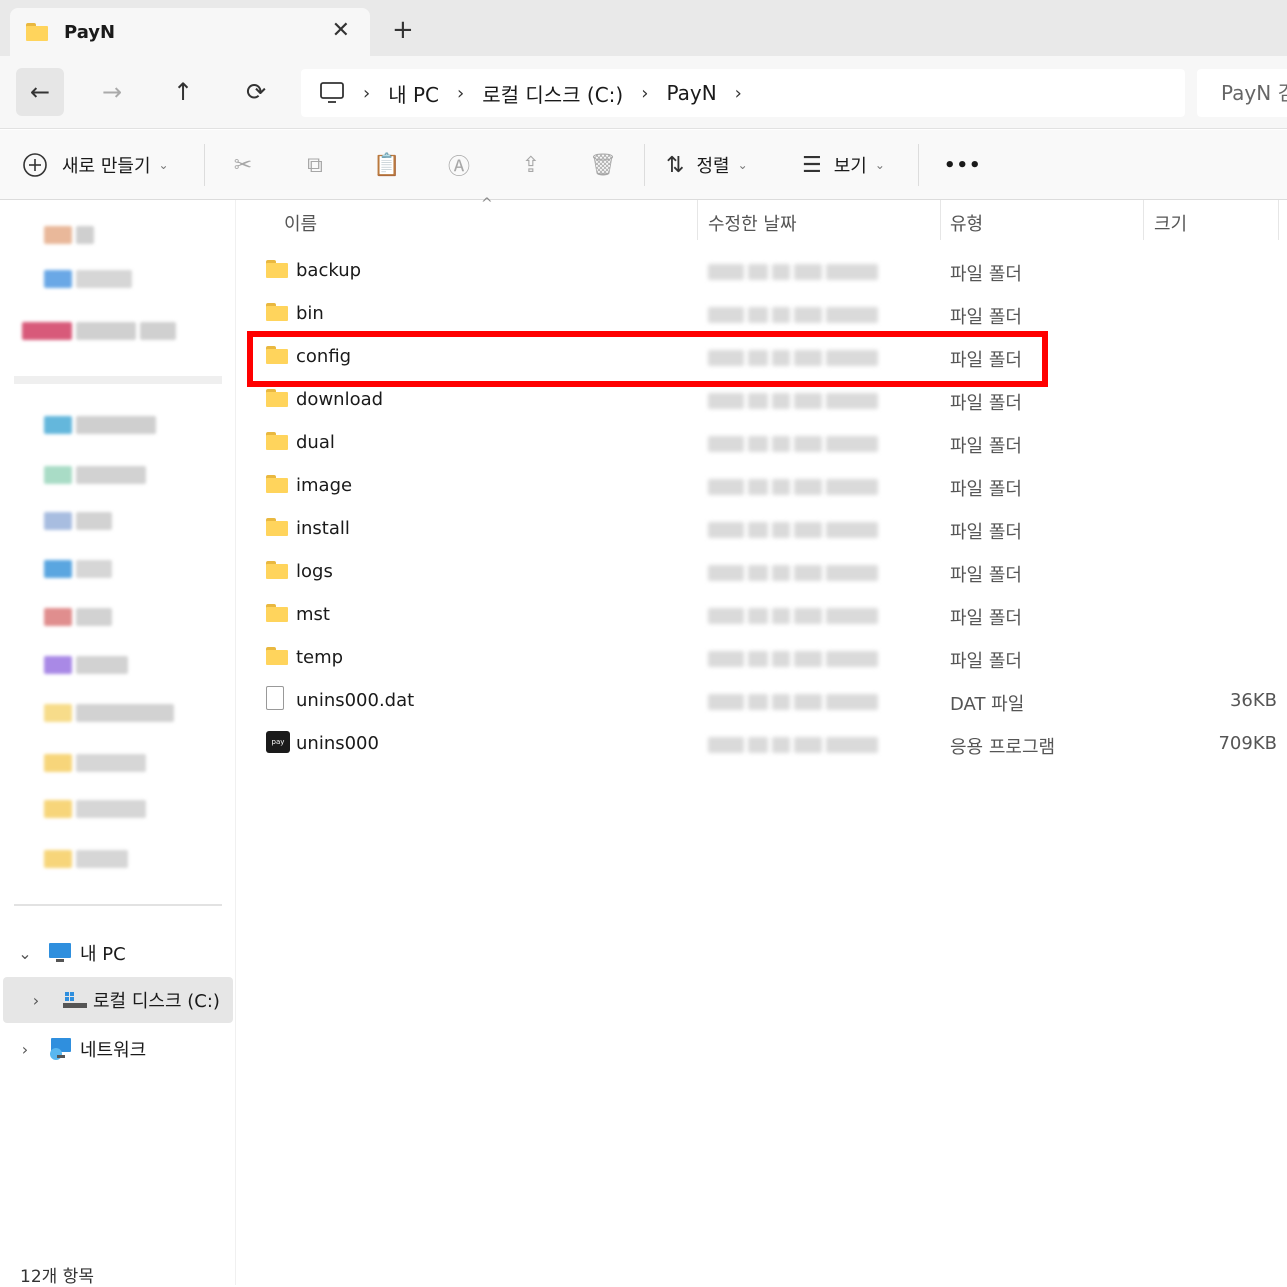 The image size is (1287, 1287). Describe the element at coordinates (256, 92) in the screenshot. I see `refresh-button: ⟳` at that location.